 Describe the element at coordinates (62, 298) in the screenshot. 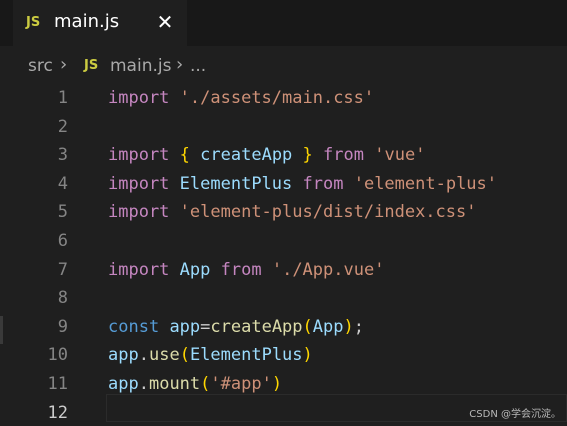

I see `line-number: 8` at that location.